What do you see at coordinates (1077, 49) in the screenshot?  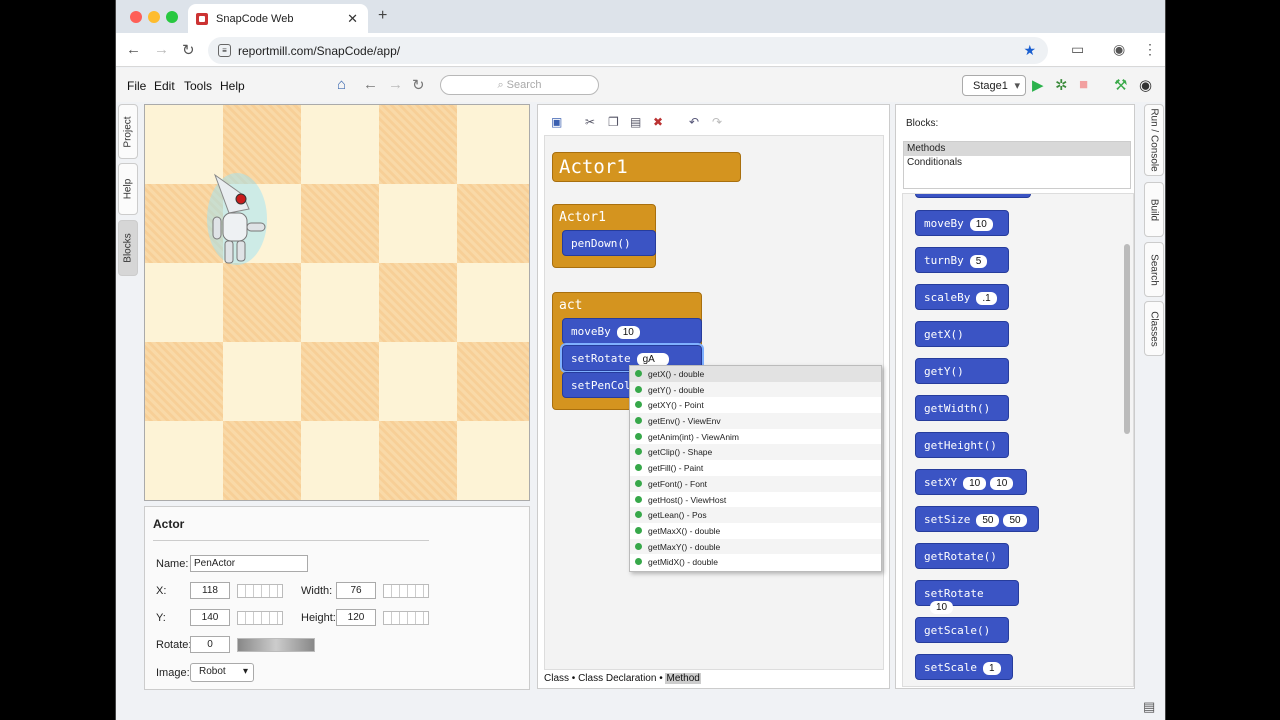 I see `cast-icon: ▭` at bounding box center [1077, 49].